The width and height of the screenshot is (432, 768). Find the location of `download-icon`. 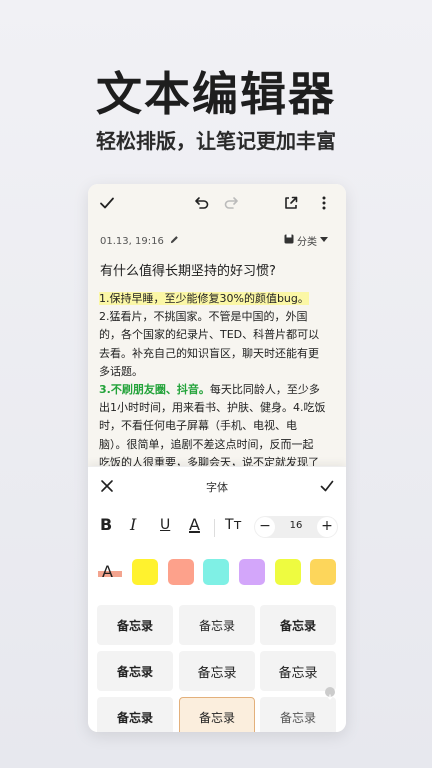

download-icon is located at coordinates (330, 693).